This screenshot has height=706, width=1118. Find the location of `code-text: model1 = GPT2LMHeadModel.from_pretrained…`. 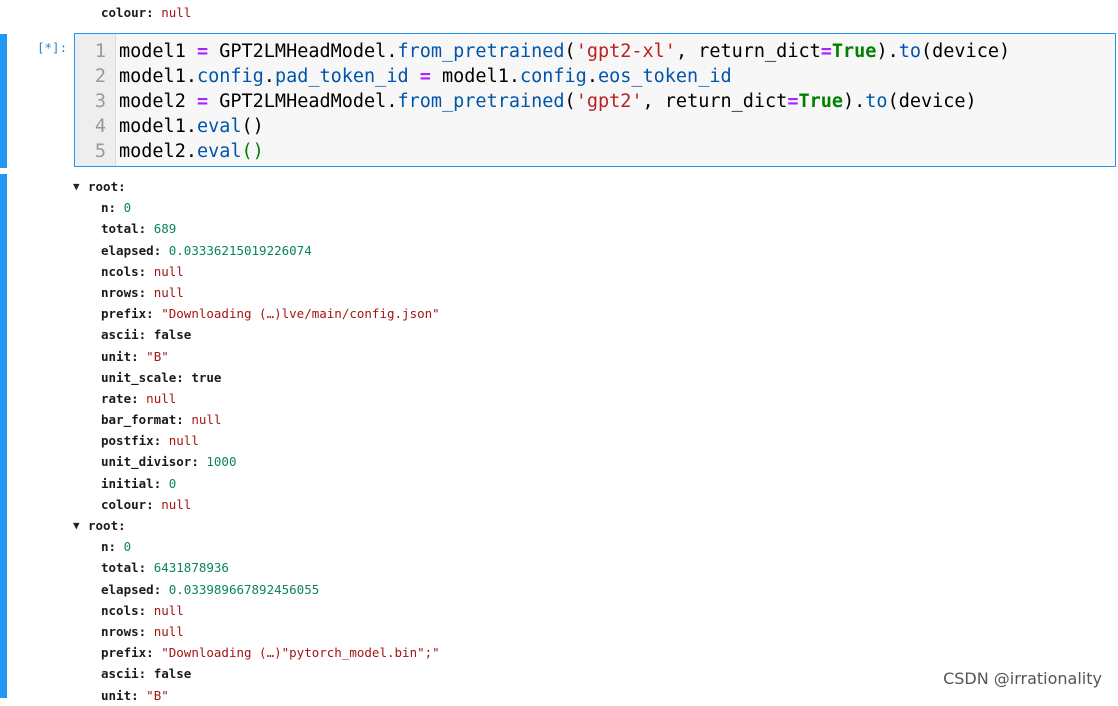

code-text: model1 = GPT2LMHeadModel.from_pretrained… is located at coordinates (564, 51).